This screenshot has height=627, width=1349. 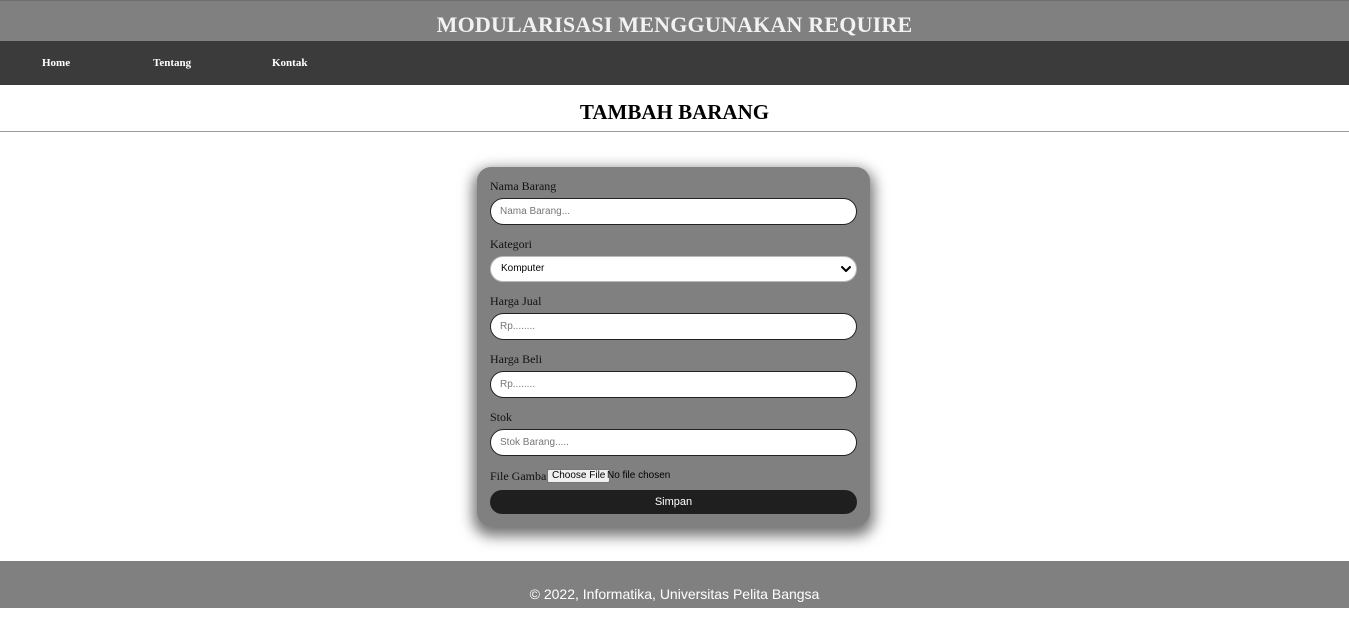 What do you see at coordinates (511, 244) in the screenshot?
I see `kategori-label: Kategori` at bounding box center [511, 244].